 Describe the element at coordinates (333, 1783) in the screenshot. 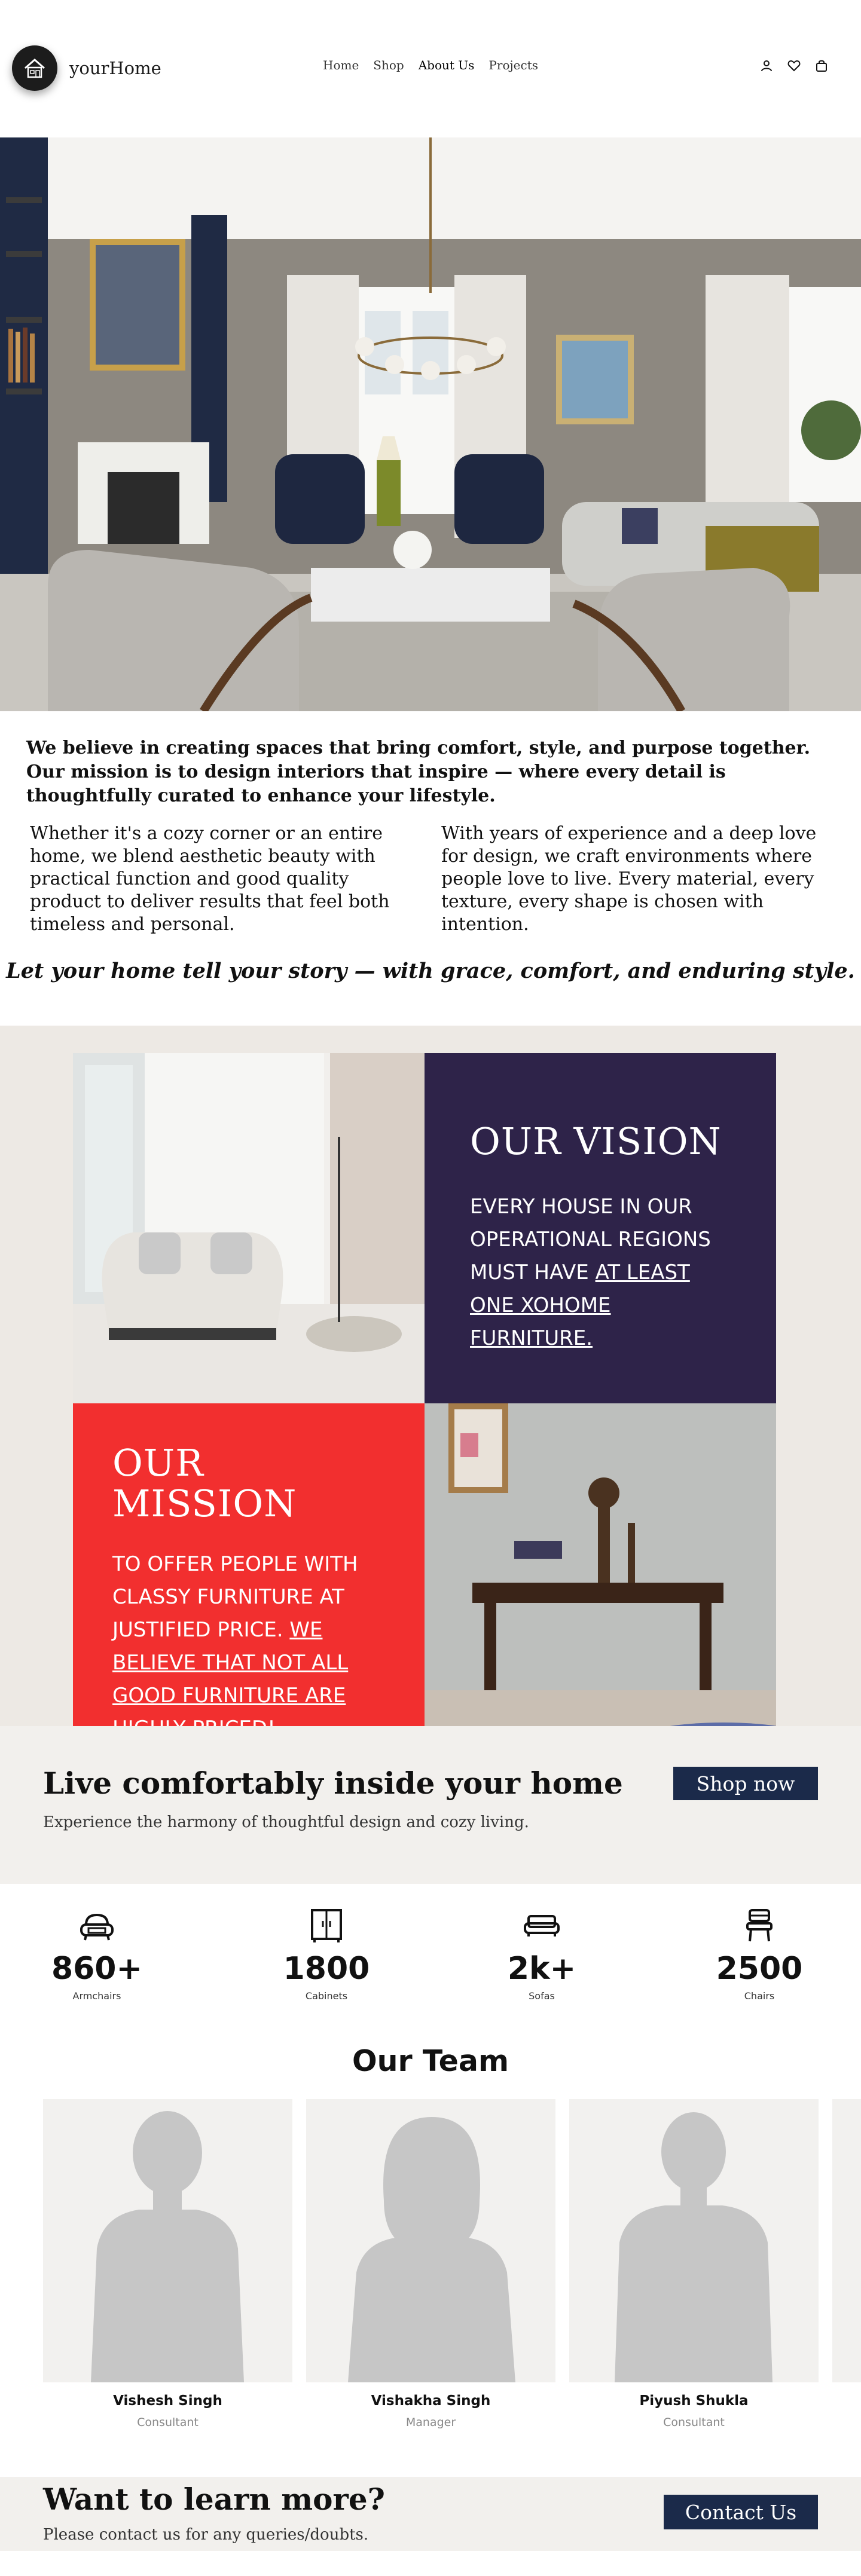

I see `cta-title: Live comfortably inside your home` at that location.